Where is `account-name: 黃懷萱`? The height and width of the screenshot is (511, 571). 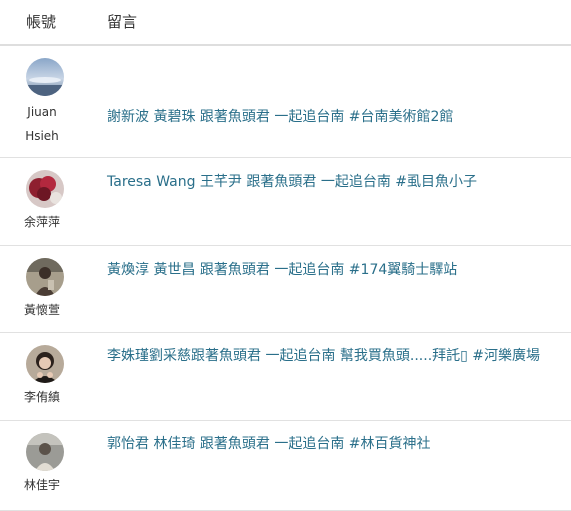 account-name: 黃懷萱 is located at coordinates (42, 310).